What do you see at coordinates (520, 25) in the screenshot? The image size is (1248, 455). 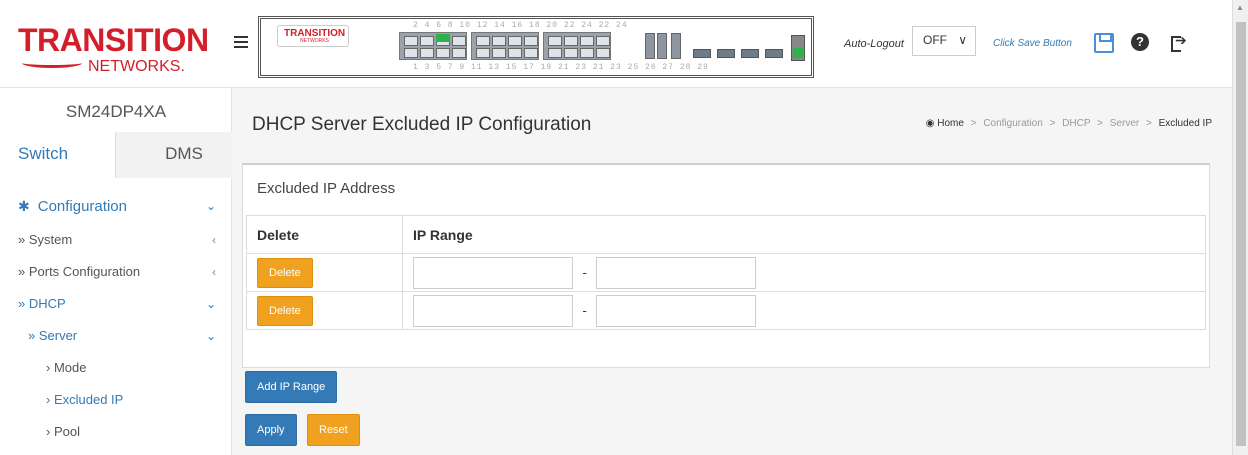 I see `port-numbers-top: 2 4 6 8 10 12 14 16 18 20 22 24 22 24` at bounding box center [520, 25].